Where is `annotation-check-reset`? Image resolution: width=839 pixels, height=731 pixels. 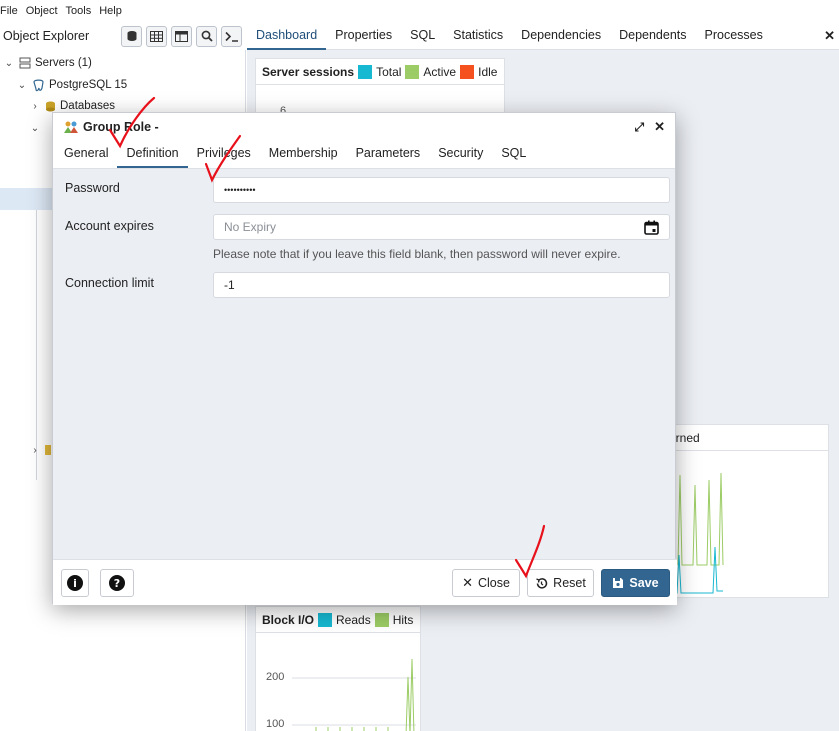
annotation-check-reset is located at coordinates (530, 551).